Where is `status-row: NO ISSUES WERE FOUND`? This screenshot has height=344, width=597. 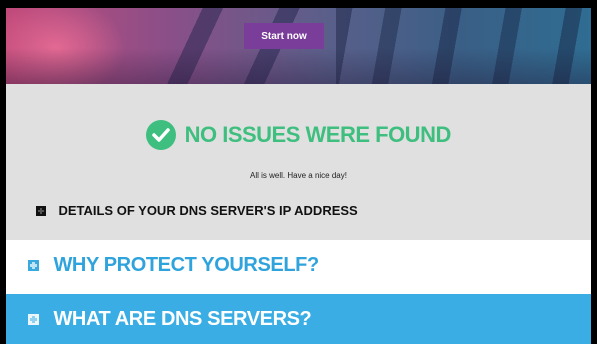 status-row: NO ISSUES WERE FOUND is located at coordinates (298, 137).